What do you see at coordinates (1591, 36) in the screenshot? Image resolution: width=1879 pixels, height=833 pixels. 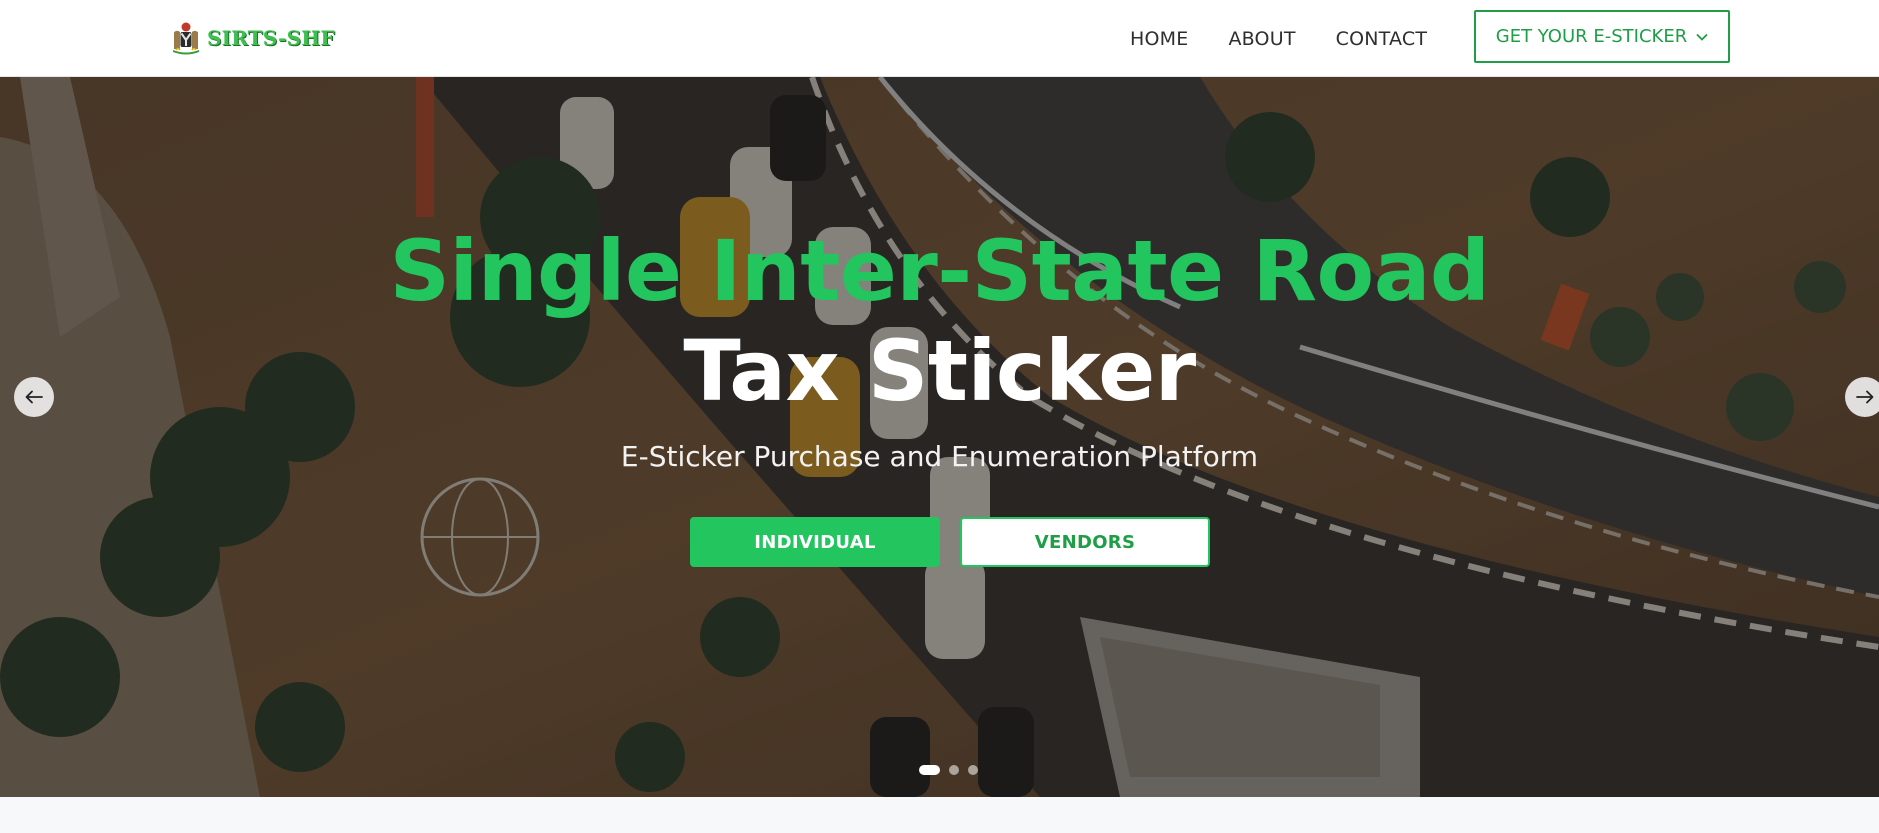 I see `get-e-sticker-label: GET YOUR E-STICKER` at bounding box center [1591, 36].